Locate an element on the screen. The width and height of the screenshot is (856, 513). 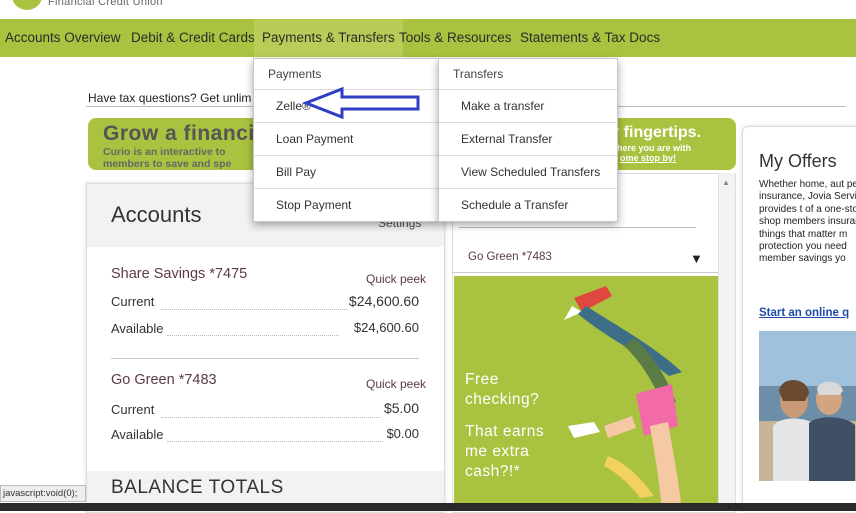
start-online-quote-link: Start an online q is located at coordinates (804, 313).